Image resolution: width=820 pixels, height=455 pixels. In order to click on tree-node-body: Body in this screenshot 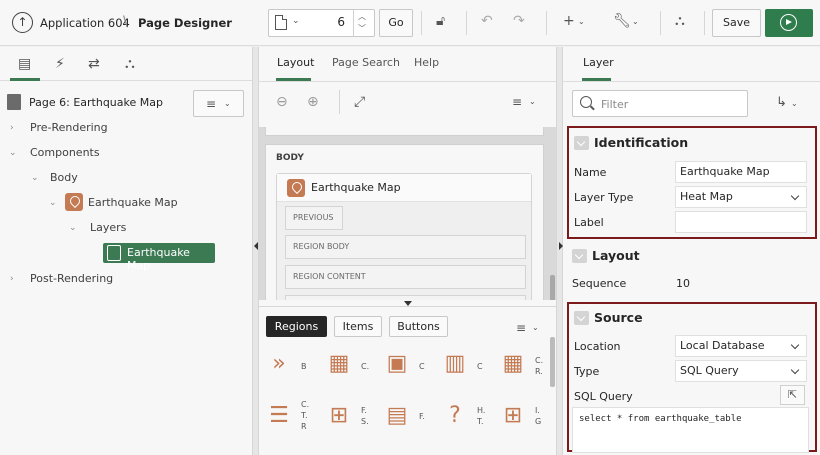, I will do `click(64, 177)`.